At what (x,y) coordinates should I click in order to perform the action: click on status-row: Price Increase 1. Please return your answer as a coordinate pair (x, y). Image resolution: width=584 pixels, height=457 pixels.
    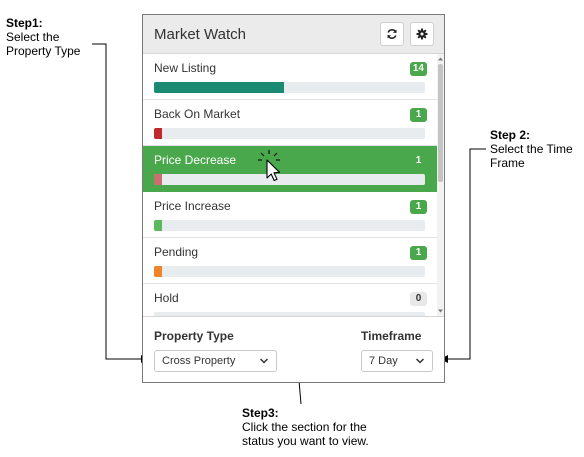
    Looking at the image, I should click on (290, 215).